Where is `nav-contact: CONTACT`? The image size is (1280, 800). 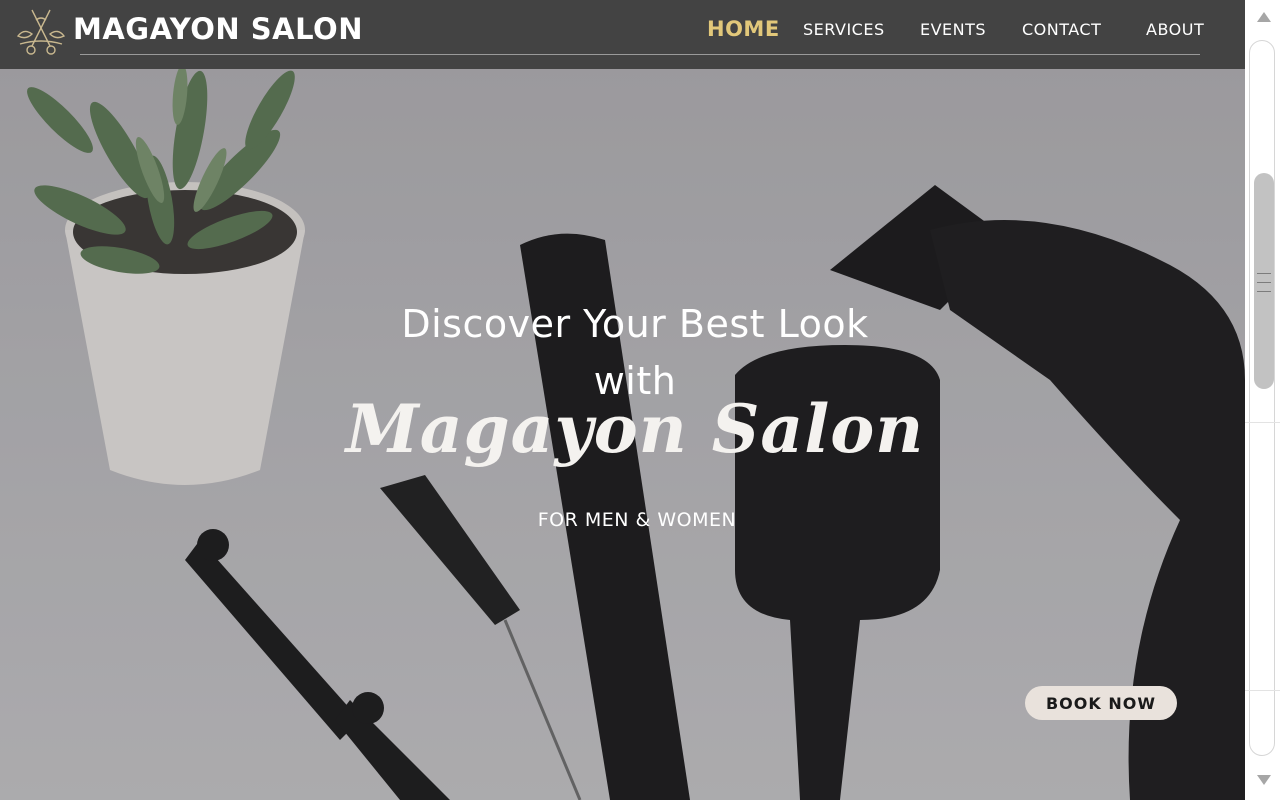
nav-contact: CONTACT is located at coordinates (1061, 32).